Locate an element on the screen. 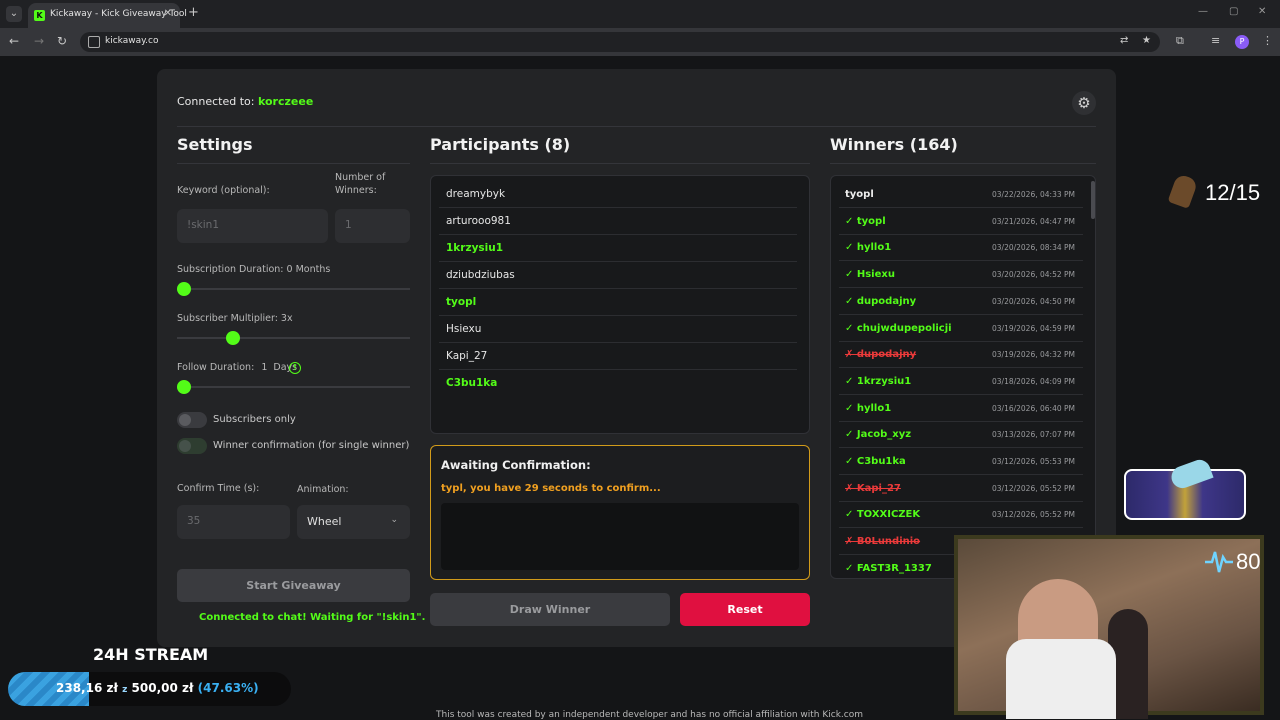 The height and width of the screenshot is (720, 1280). sub-duration-slider is located at coordinates (293, 289).